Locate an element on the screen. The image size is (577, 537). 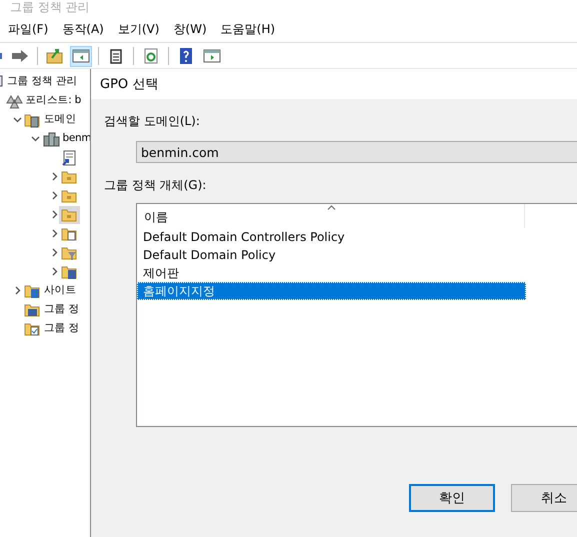
tree-item: 도메인 is located at coordinates (50, 119).